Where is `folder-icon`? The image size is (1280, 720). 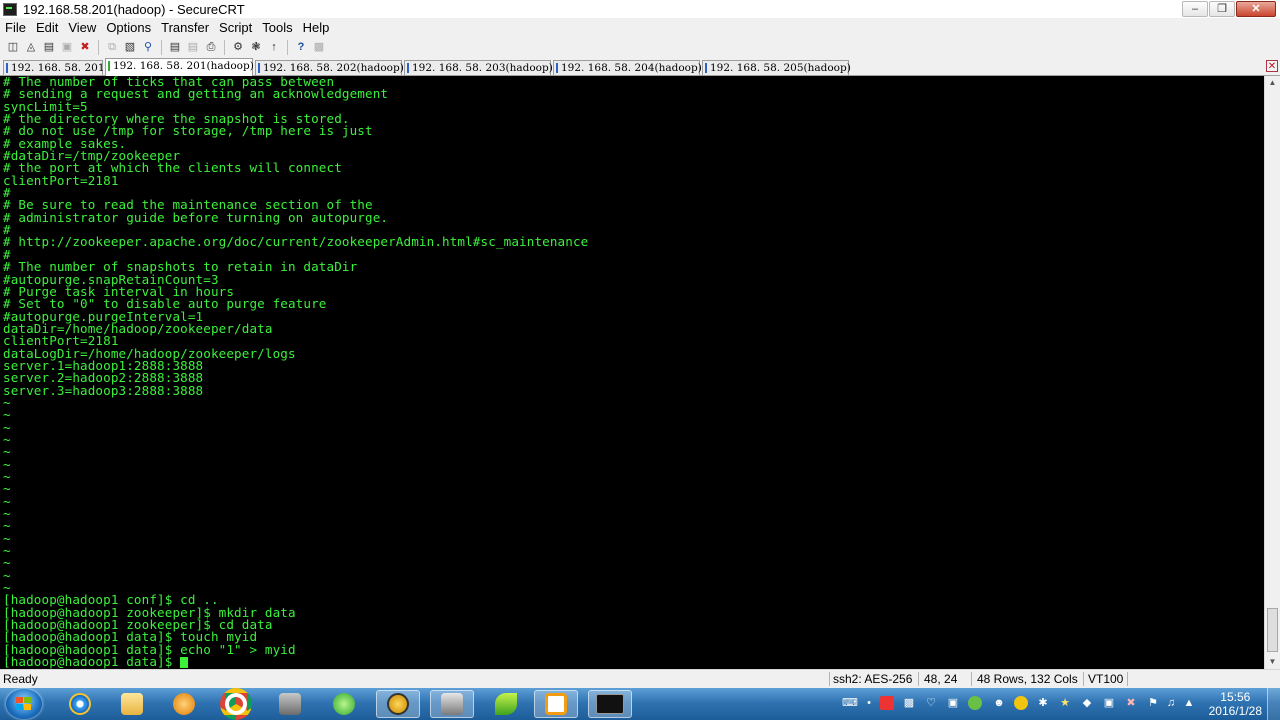 folder-icon is located at coordinates (132, 704).